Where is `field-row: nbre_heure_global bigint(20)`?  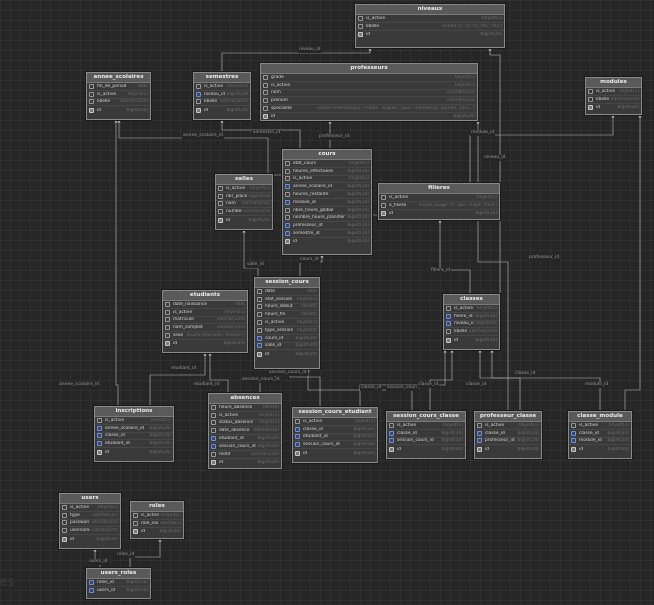
field-row: nbre_heure_global bigint(20) is located at coordinates (327, 211).